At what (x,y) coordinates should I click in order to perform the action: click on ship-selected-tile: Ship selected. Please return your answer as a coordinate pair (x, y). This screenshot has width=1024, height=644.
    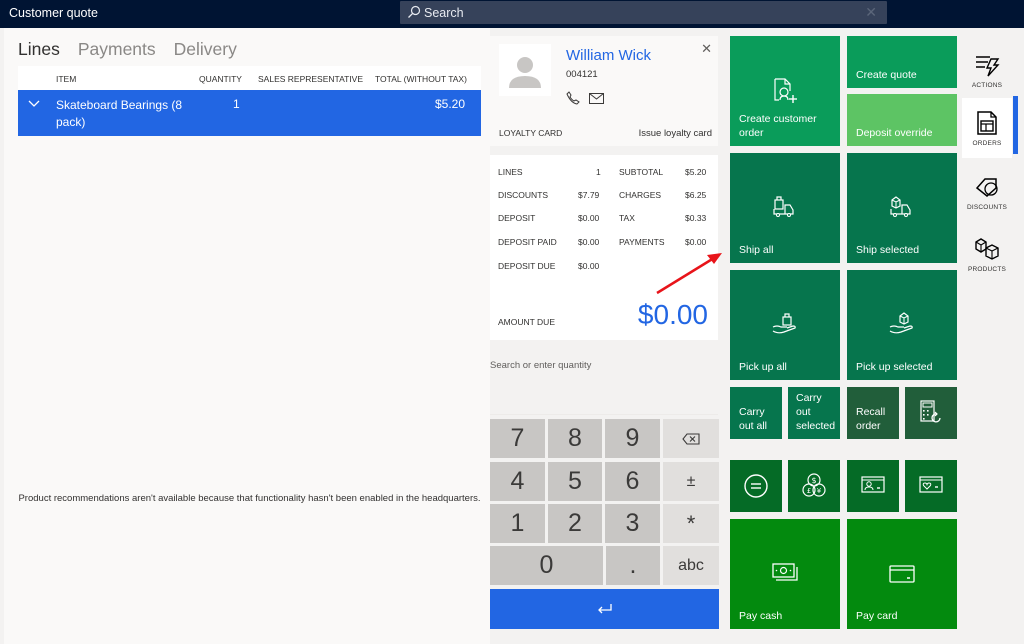
    Looking at the image, I should click on (902, 208).